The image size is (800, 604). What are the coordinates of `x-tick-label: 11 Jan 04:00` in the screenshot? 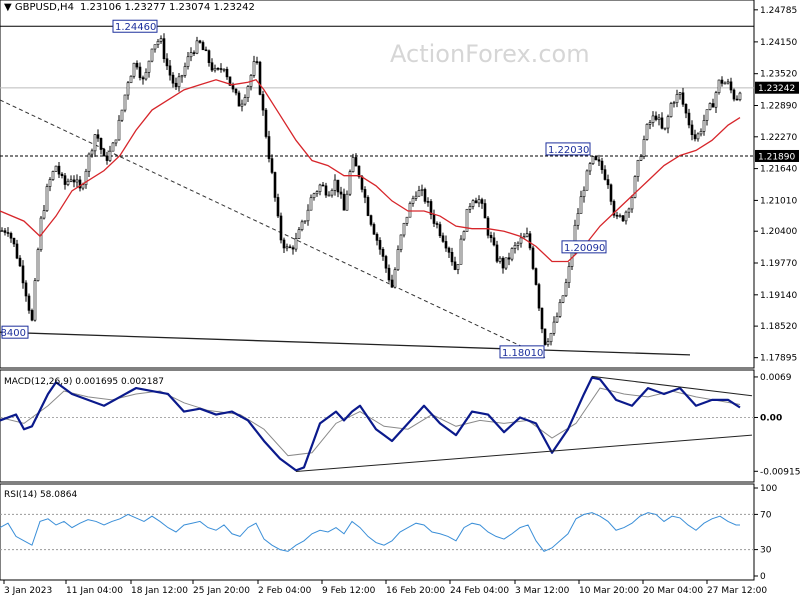 It's located at (94, 591).